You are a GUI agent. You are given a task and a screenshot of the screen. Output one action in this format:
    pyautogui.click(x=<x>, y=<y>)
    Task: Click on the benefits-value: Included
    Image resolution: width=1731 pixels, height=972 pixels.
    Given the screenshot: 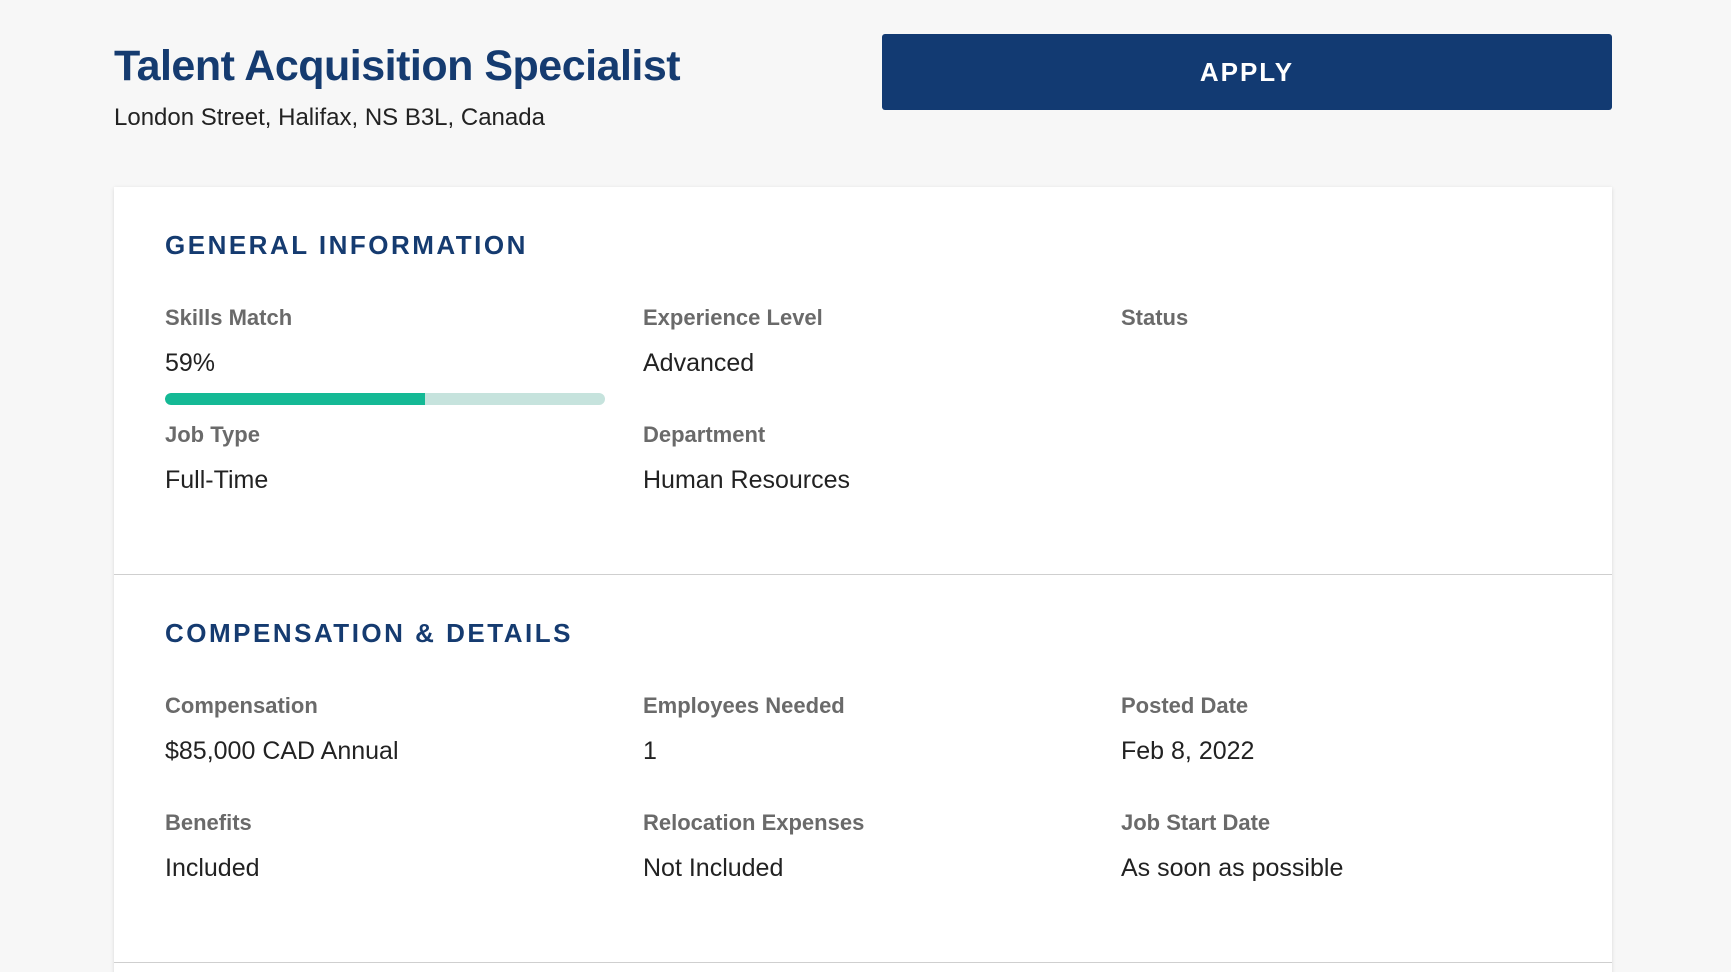 What is the action you would take?
    pyautogui.click(x=212, y=868)
    